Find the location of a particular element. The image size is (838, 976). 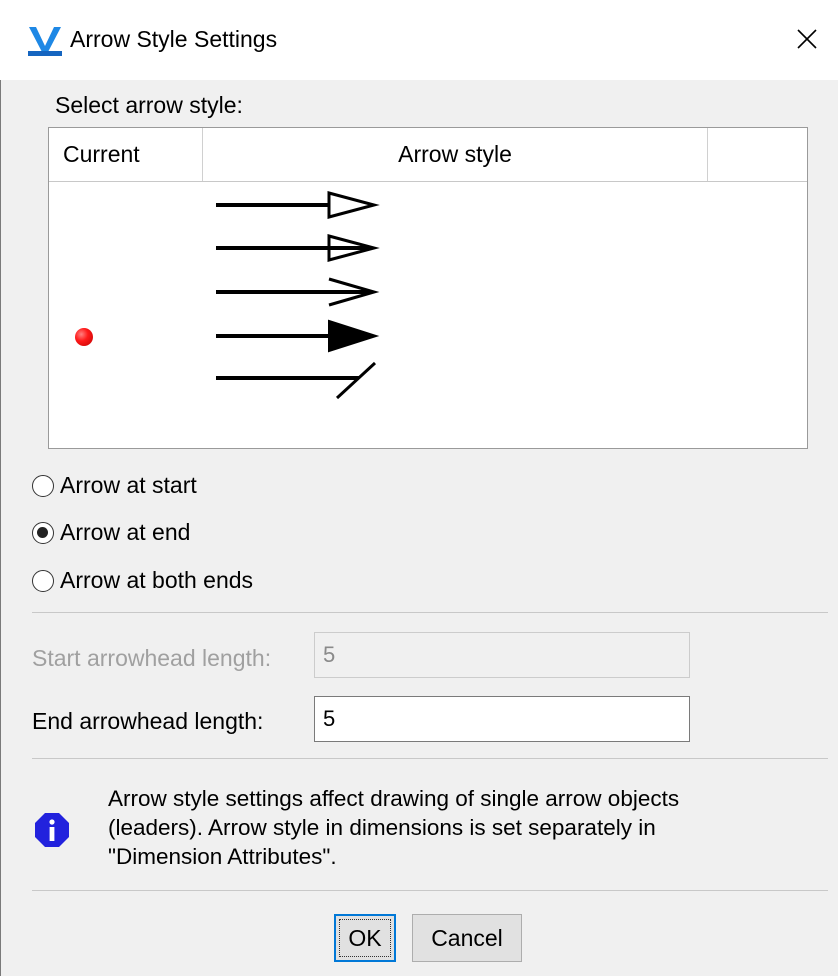

start-arrowhead-length-label: Start arrowhead length: is located at coordinates (152, 658).